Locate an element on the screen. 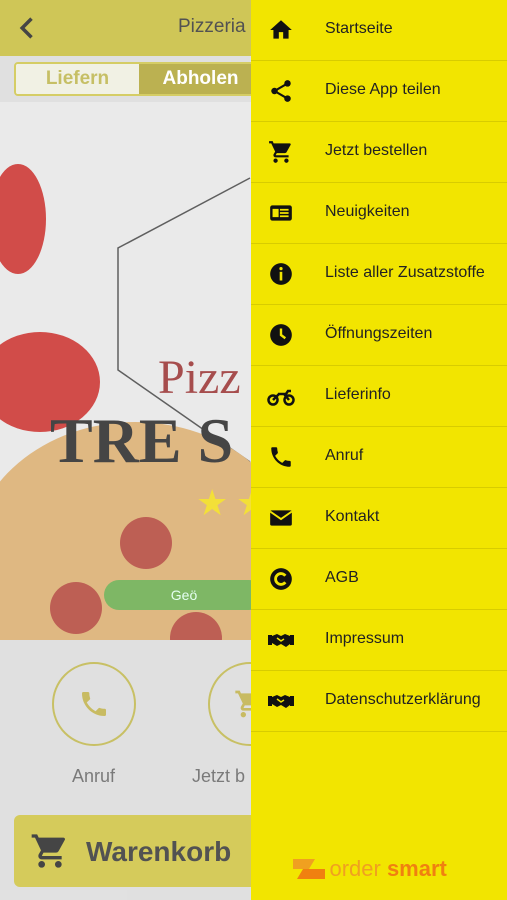 The image size is (507, 900). drawer-item-news: Neuigkeiten is located at coordinates (379, 213).